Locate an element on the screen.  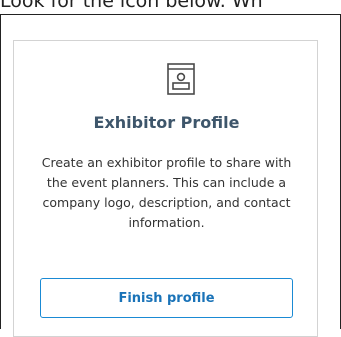
instruction-text: Look for the icon below. Wh is located at coordinates (131, 6).